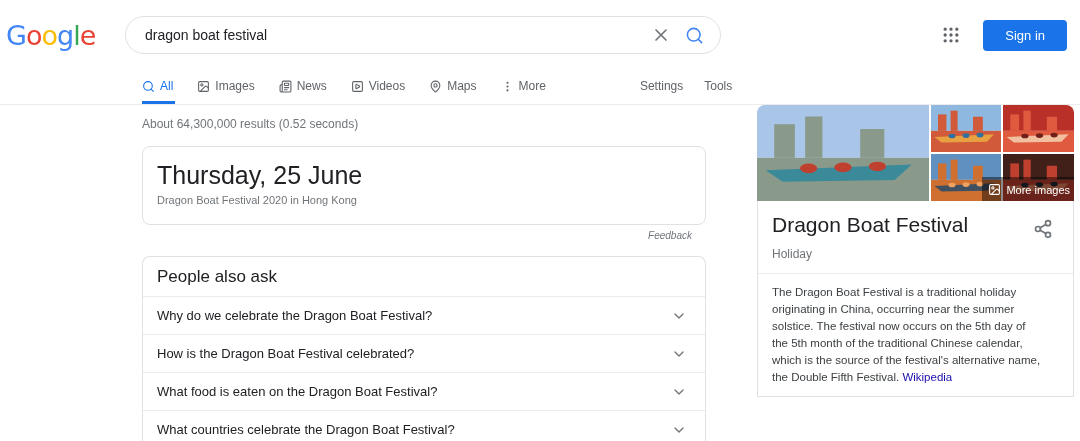 This screenshot has width=1080, height=441. What do you see at coordinates (390, 35) in the screenshot?
I see `search-field: dragon boat festival` at bounding box center [390, 35].